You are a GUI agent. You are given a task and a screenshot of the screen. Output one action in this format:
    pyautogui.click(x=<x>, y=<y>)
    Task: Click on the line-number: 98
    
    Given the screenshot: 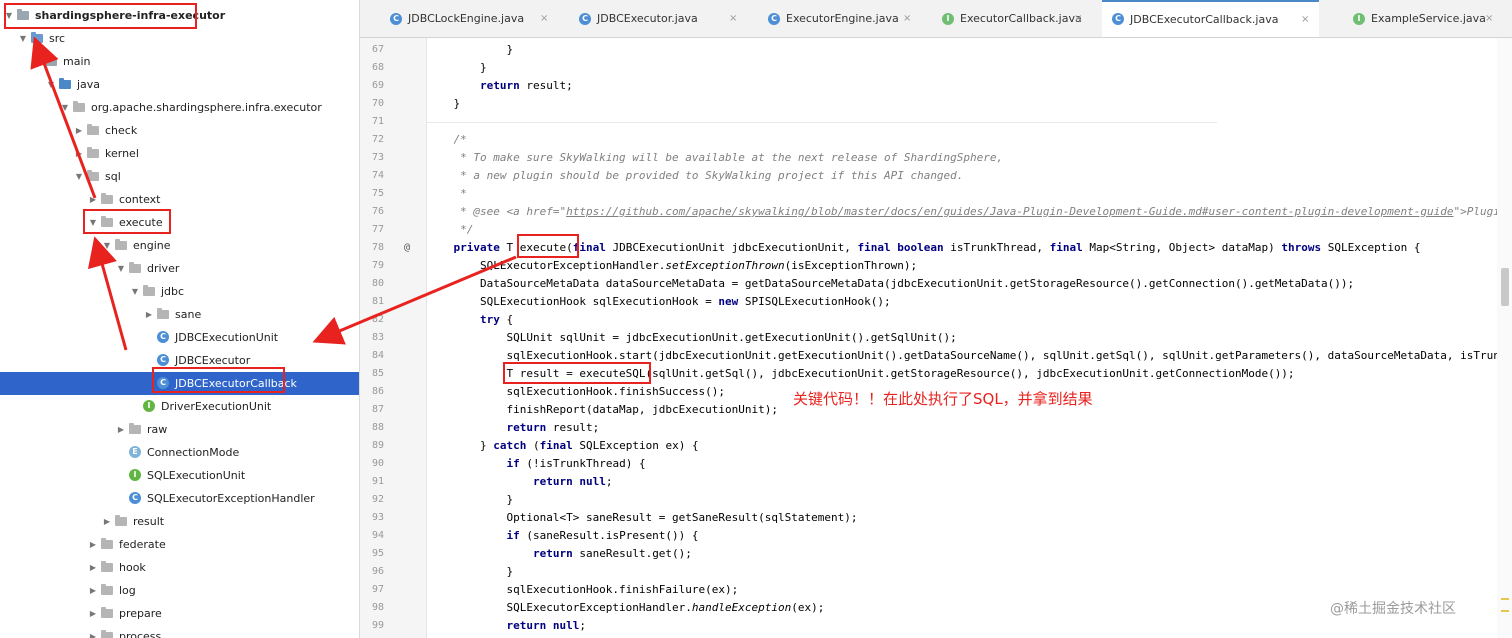 What is the action you would take?
    pyautogui.click(x=377, y=607)
    